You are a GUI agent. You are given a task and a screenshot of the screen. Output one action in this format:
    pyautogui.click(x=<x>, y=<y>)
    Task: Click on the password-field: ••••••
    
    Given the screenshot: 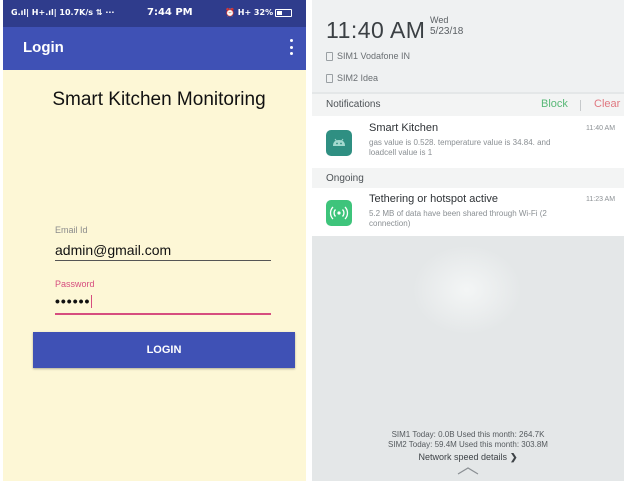 What is the action you would take?
    pyautogui.click(x=74, y=301)
    